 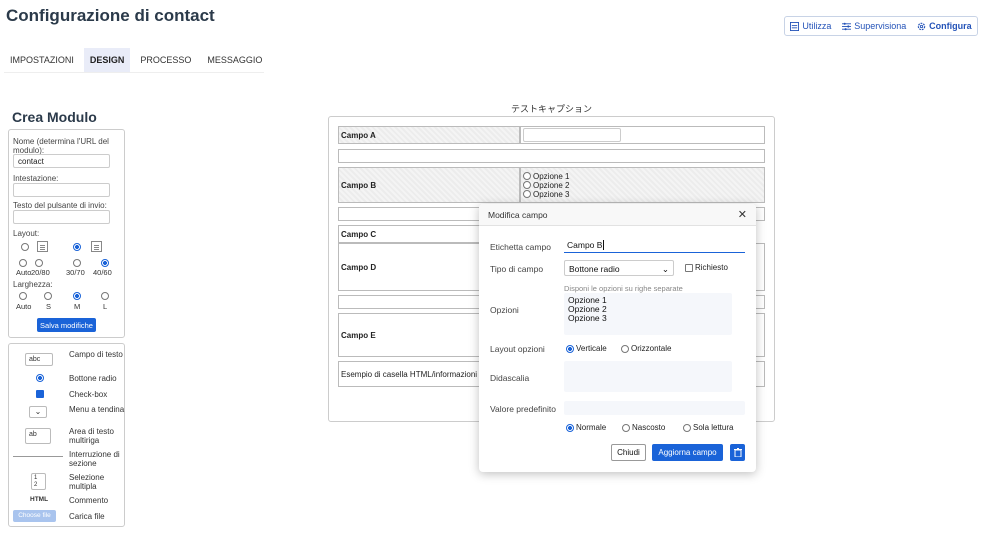 I want to click on gear-icon, so click(x=921, y=26).